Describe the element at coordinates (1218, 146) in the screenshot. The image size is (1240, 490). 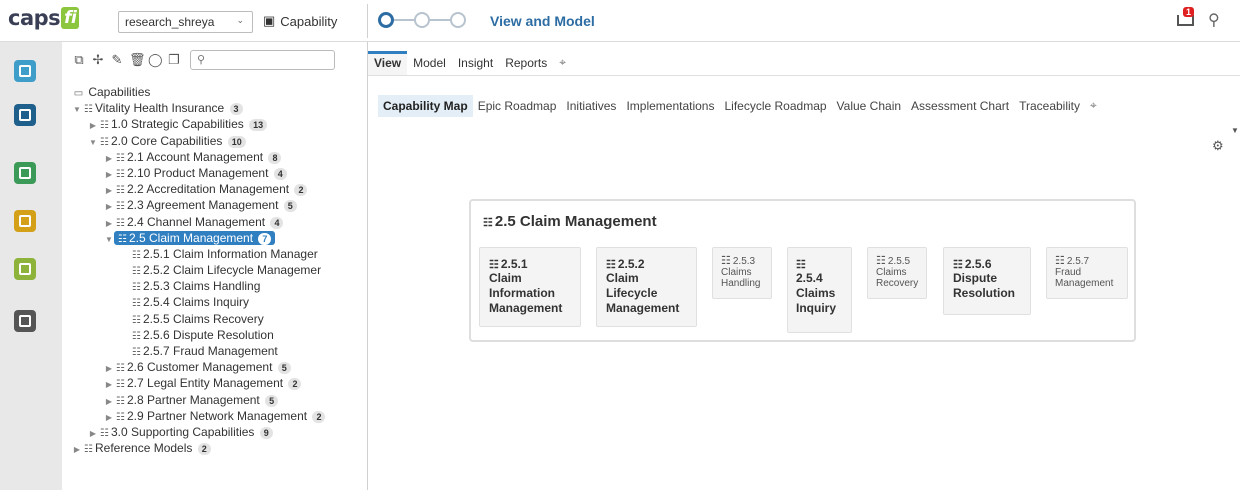
I see `filter-settings-icon: ⚙` at that location.